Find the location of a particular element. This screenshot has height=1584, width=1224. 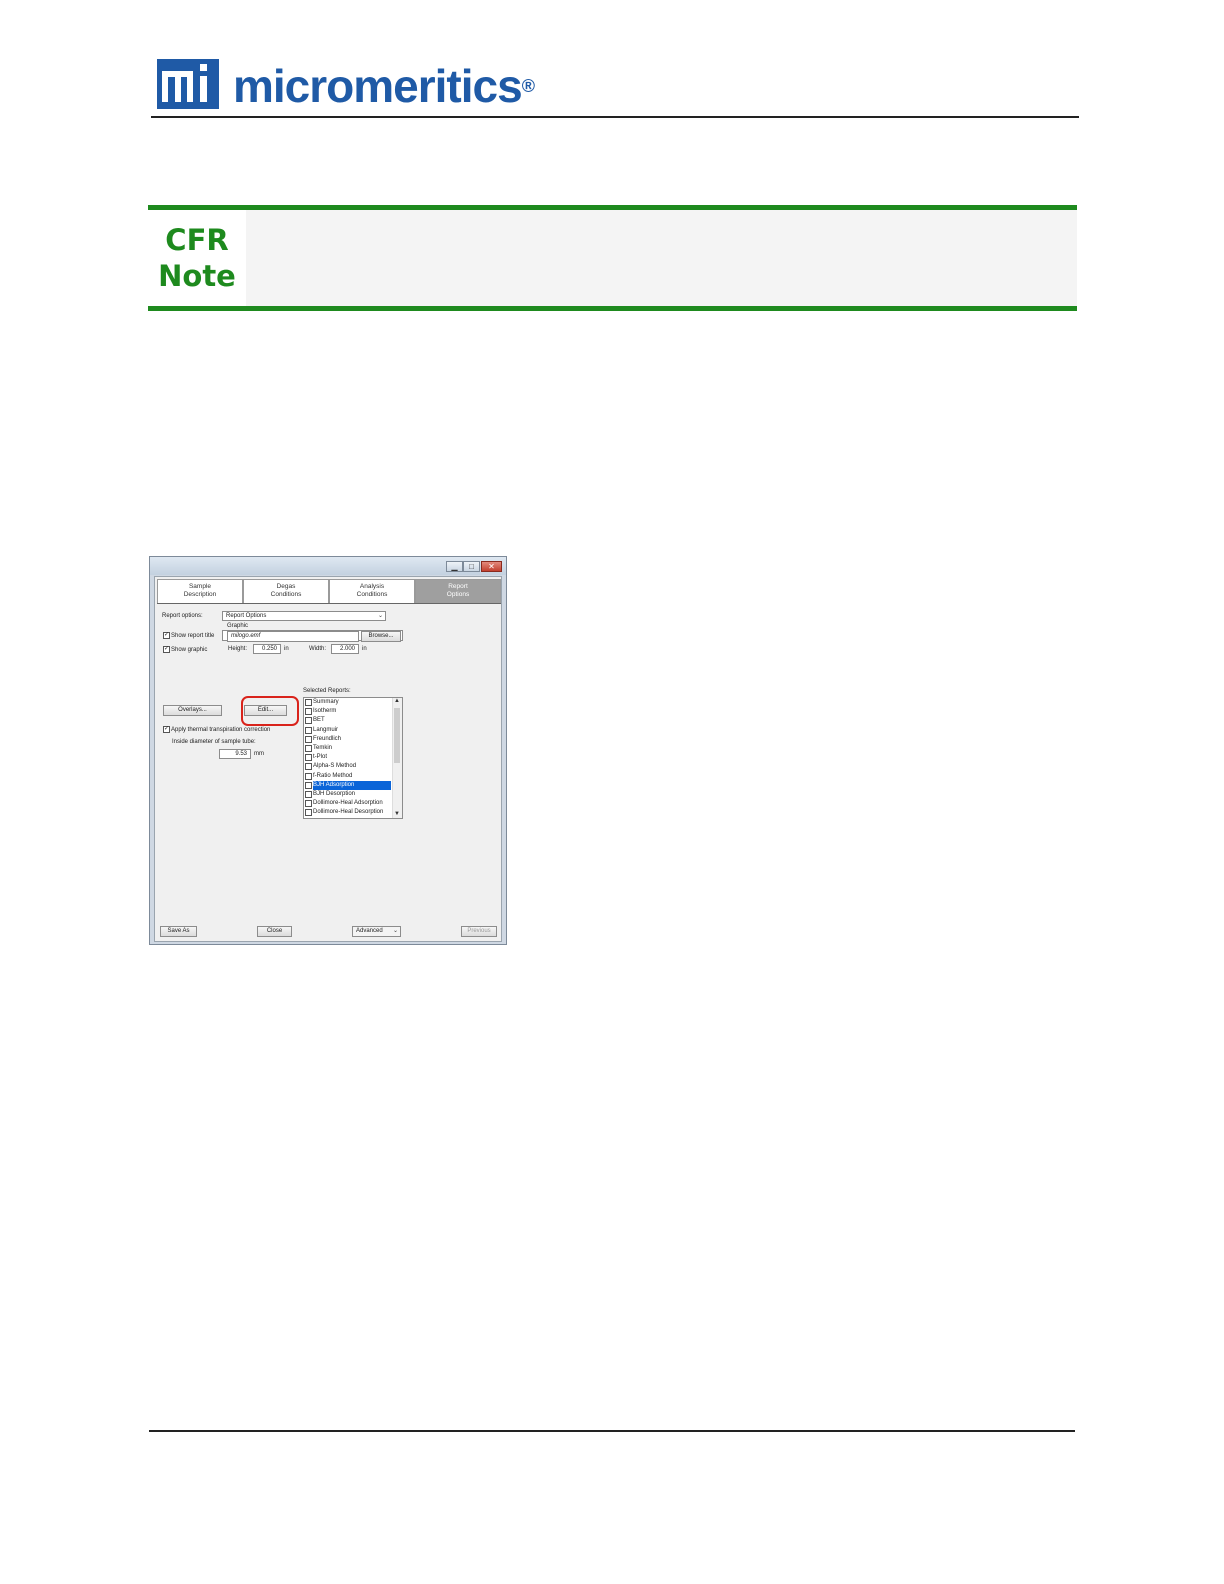

thermal-correction-checkbox: ✓ is located at coordinates (166, 729).